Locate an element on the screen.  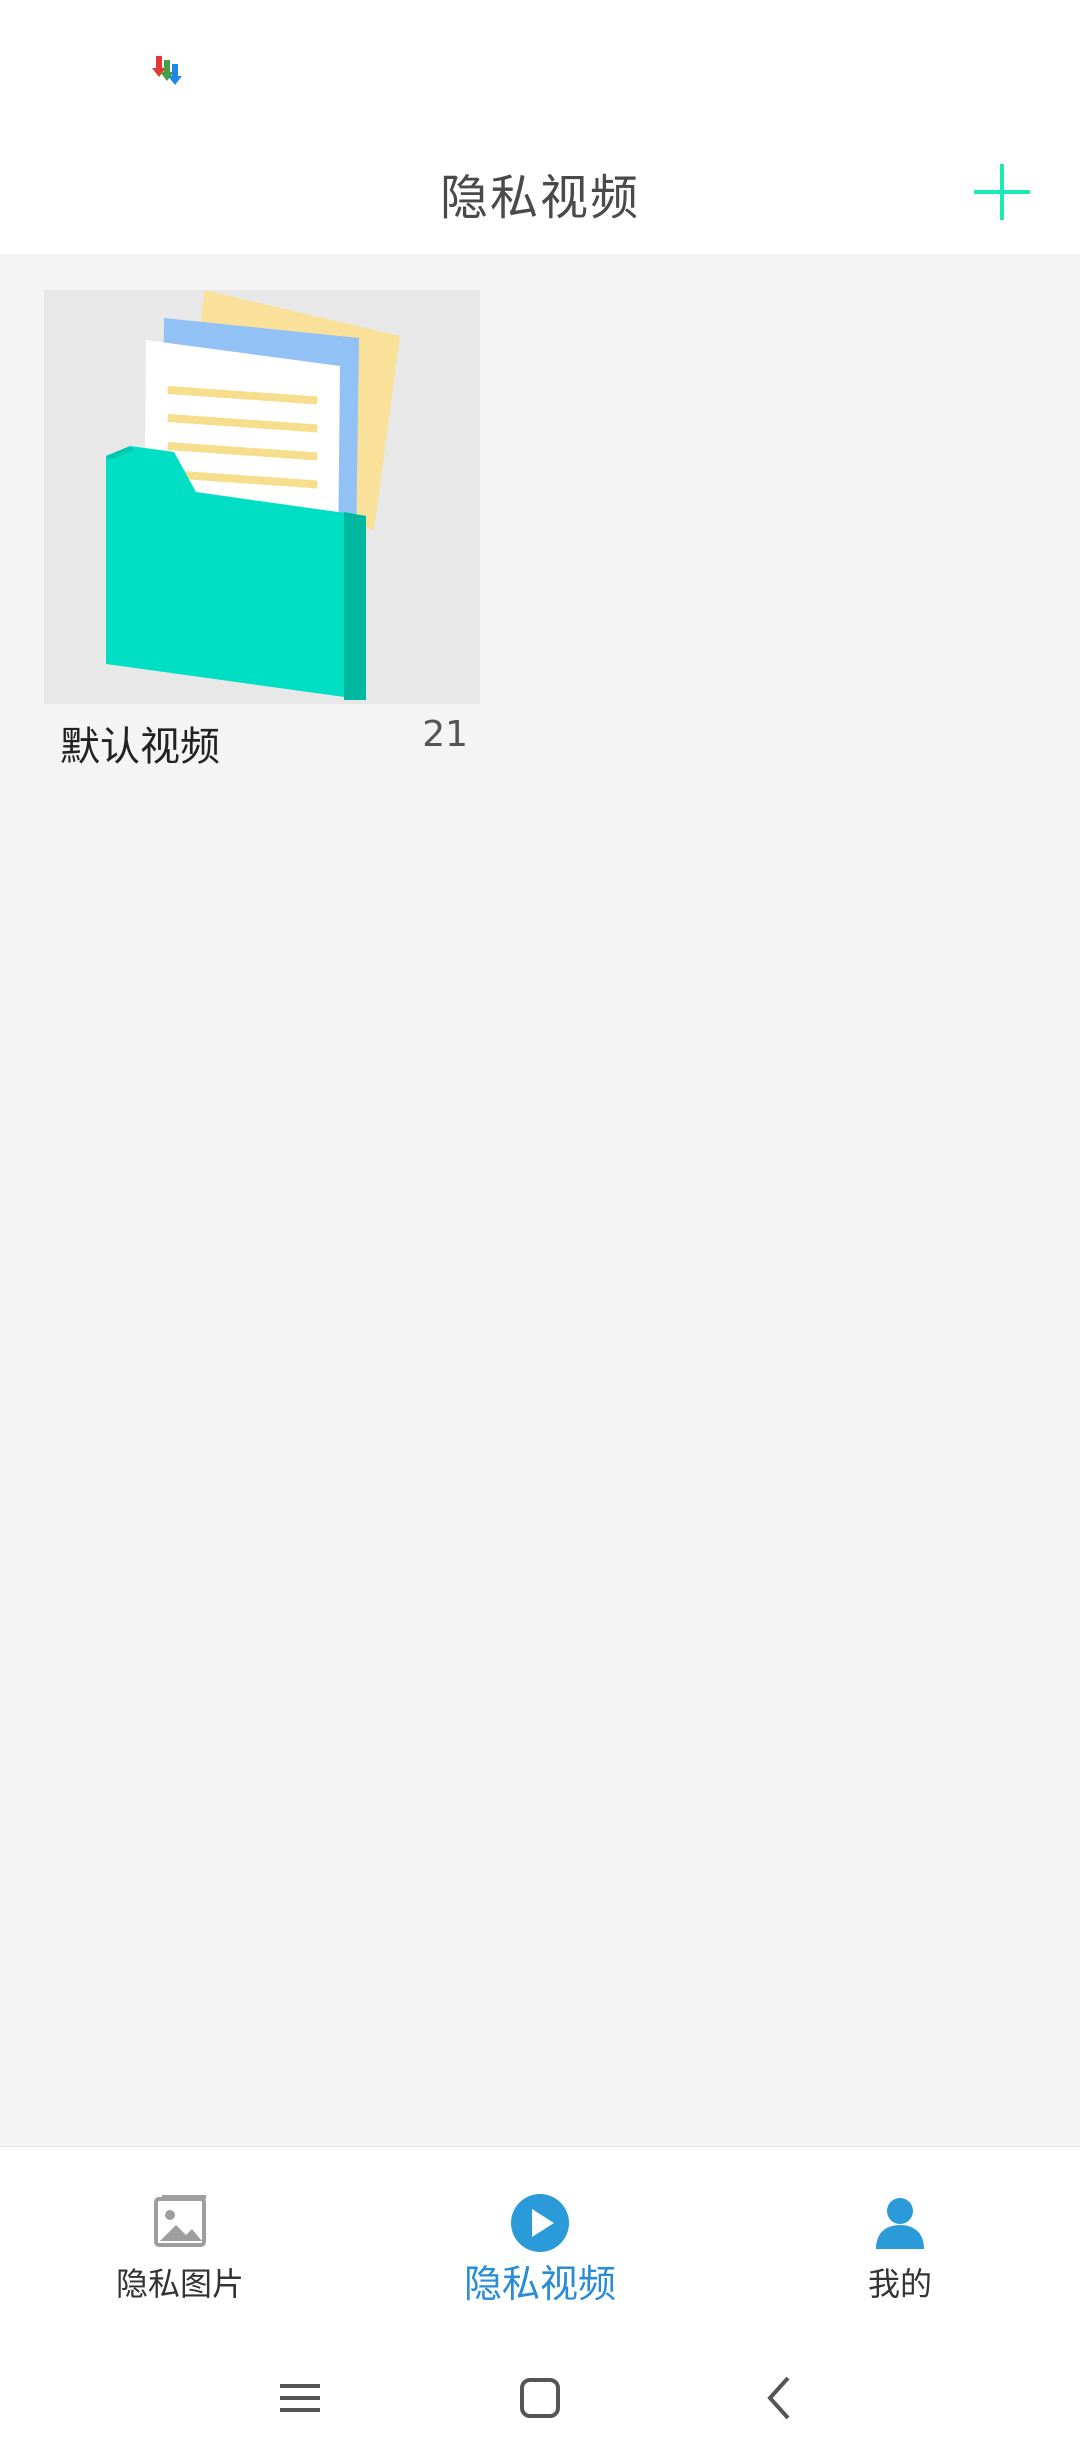
album-card: 默认视频 21 is located at coordinates (262, 537).